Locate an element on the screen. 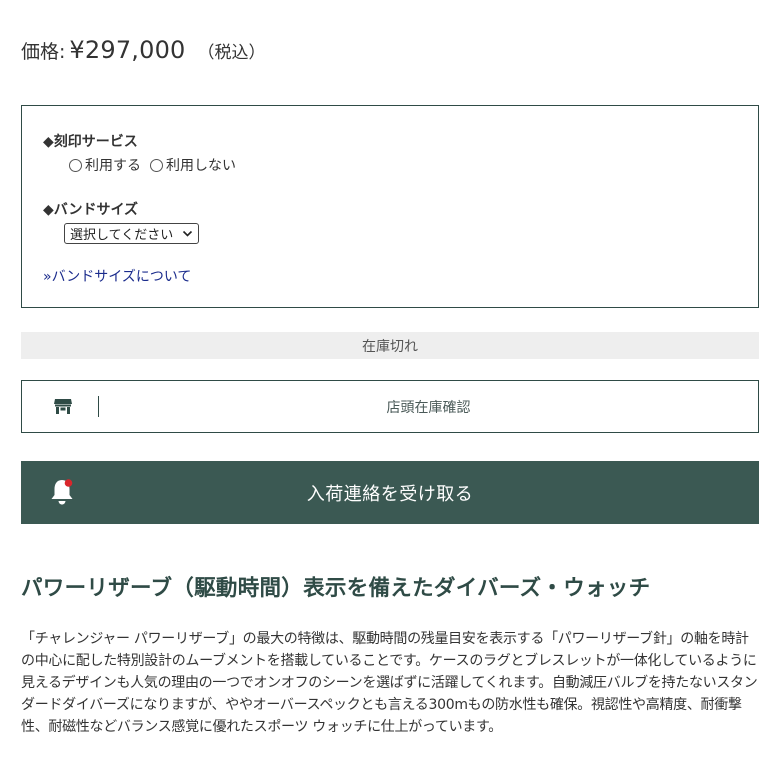  engraving-option-use-label: 利用する is located at coordinates (113, 166).